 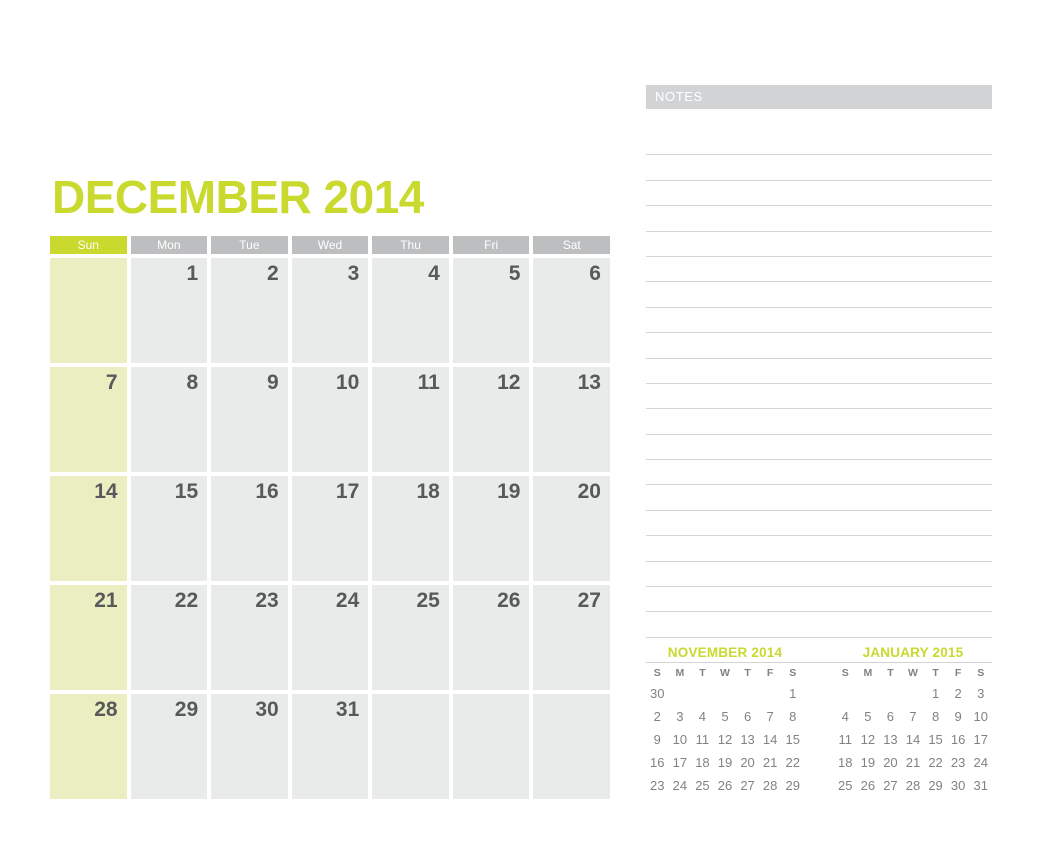 I want to click on day-cell: 13, so click(x=571, y=419).